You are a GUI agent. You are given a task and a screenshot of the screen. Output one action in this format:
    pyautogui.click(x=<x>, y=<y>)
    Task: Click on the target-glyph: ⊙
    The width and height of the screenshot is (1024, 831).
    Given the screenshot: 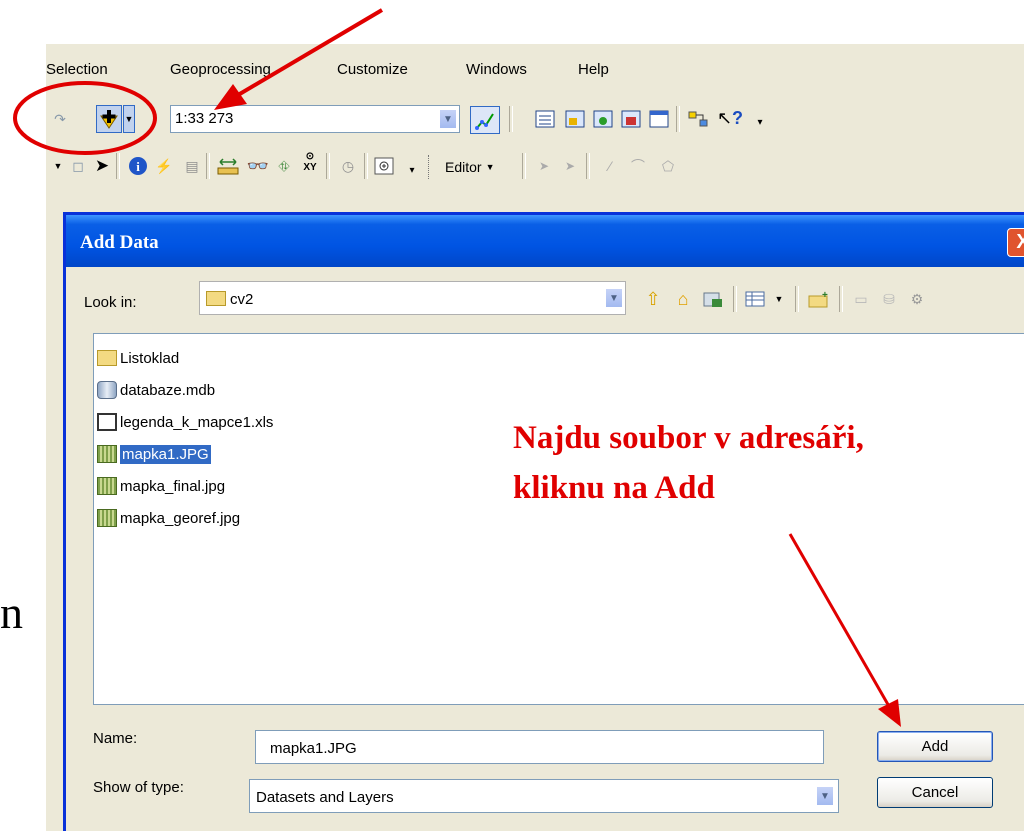 What is the action you would take?
    pyautogui.click(x=310, y=156)
    